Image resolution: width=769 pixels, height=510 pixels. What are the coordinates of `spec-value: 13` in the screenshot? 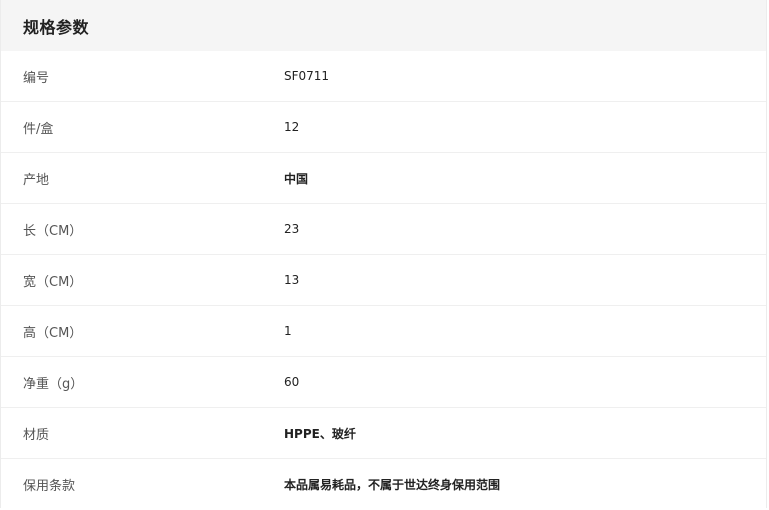 It's located at (292, 280).